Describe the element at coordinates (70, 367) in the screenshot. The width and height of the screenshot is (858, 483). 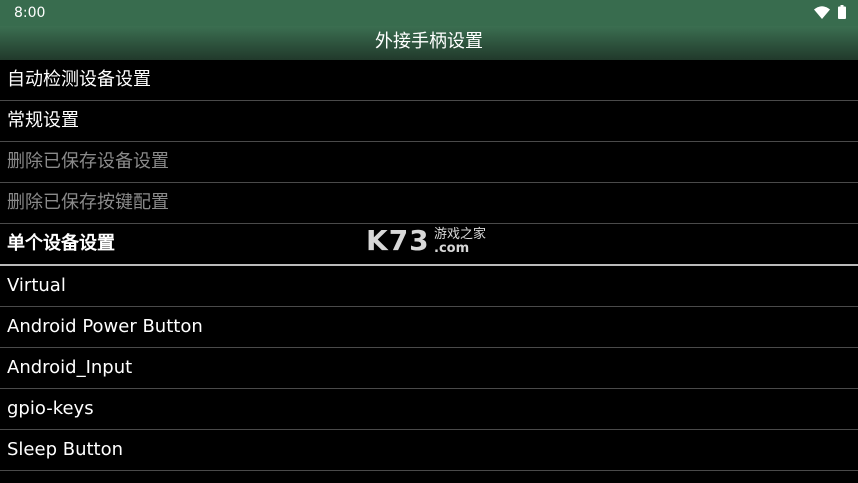
I see `device-item-label: Android_Input` at that location.